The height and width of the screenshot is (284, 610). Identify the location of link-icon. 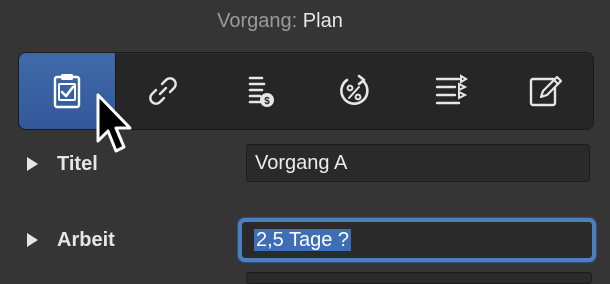
(163, 91).